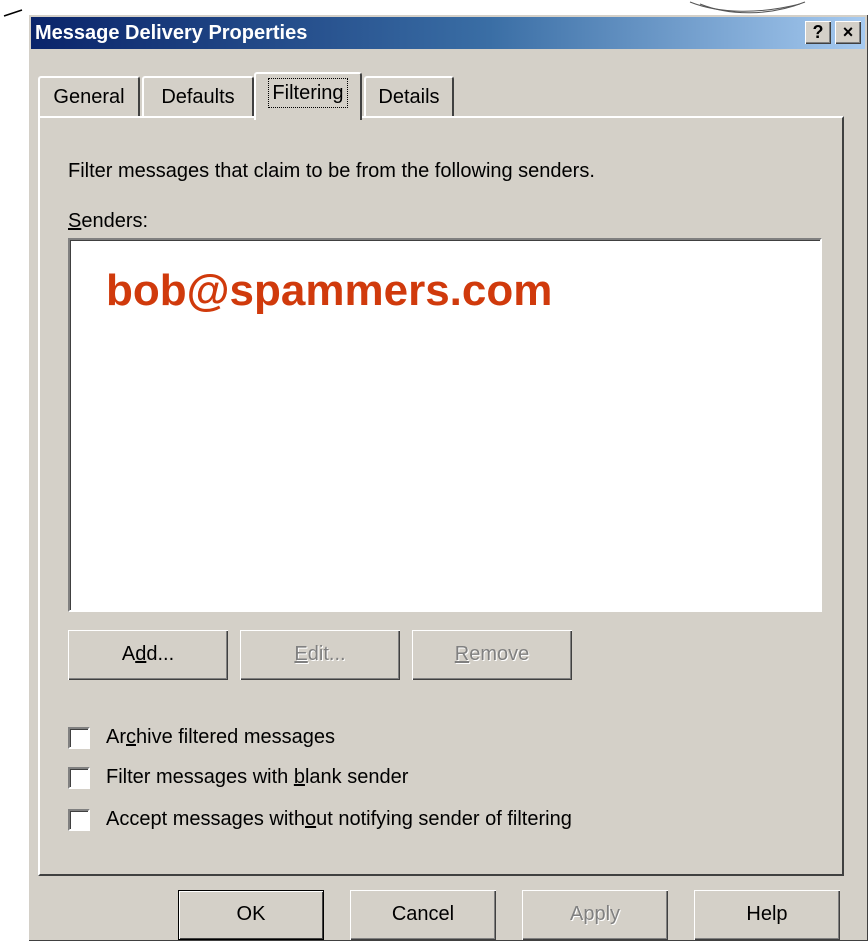 The height and width of the screenshot is (941, 868). Describe the element at coordinates (108, 221) in the screenshot. I see `senders-label: Senders:` at that location.